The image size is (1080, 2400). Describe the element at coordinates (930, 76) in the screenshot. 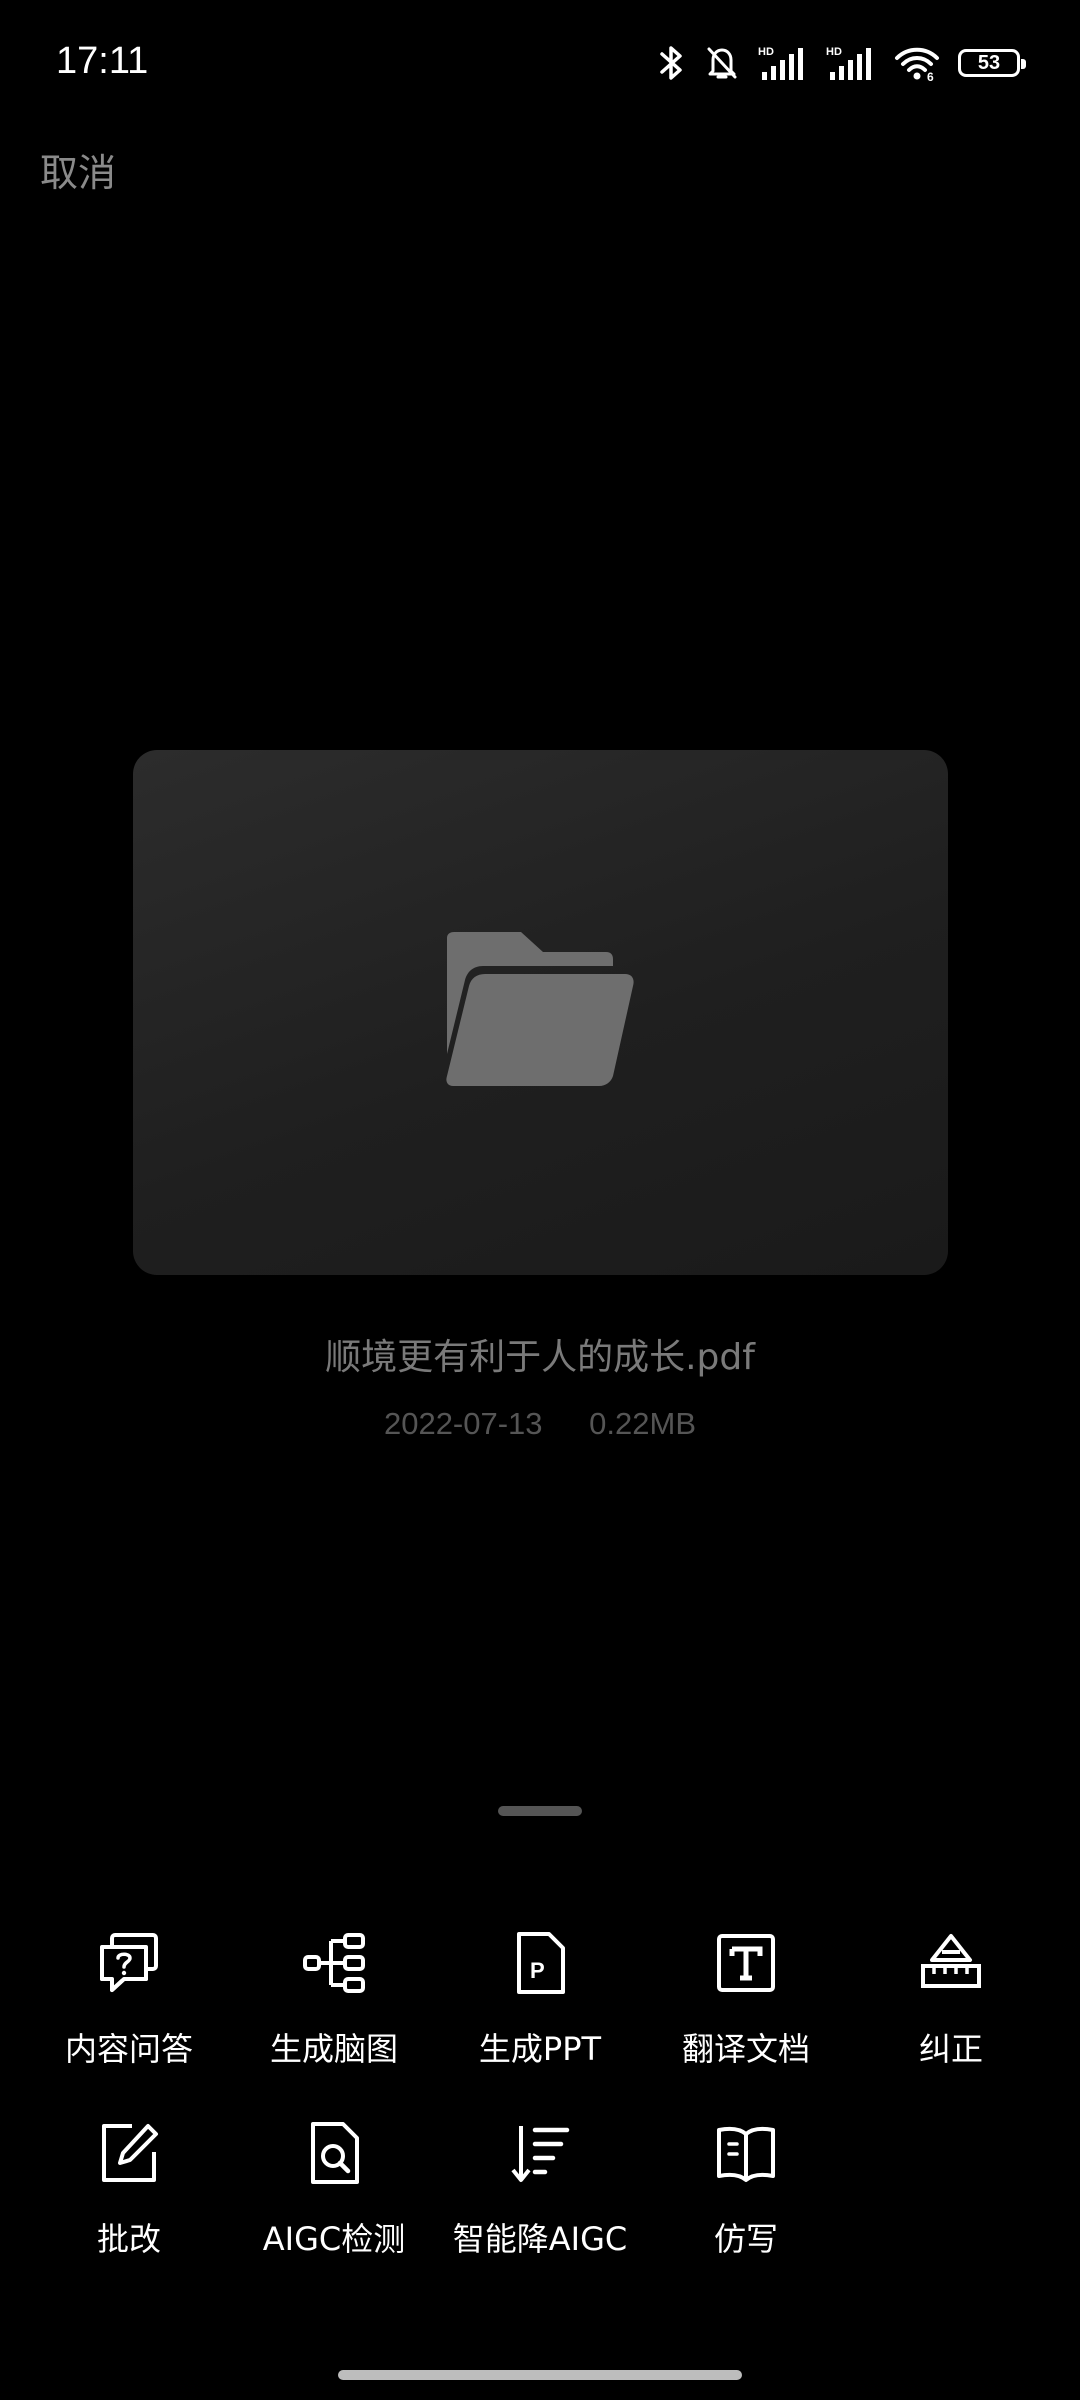

I see `svg-text: 6` at that location.